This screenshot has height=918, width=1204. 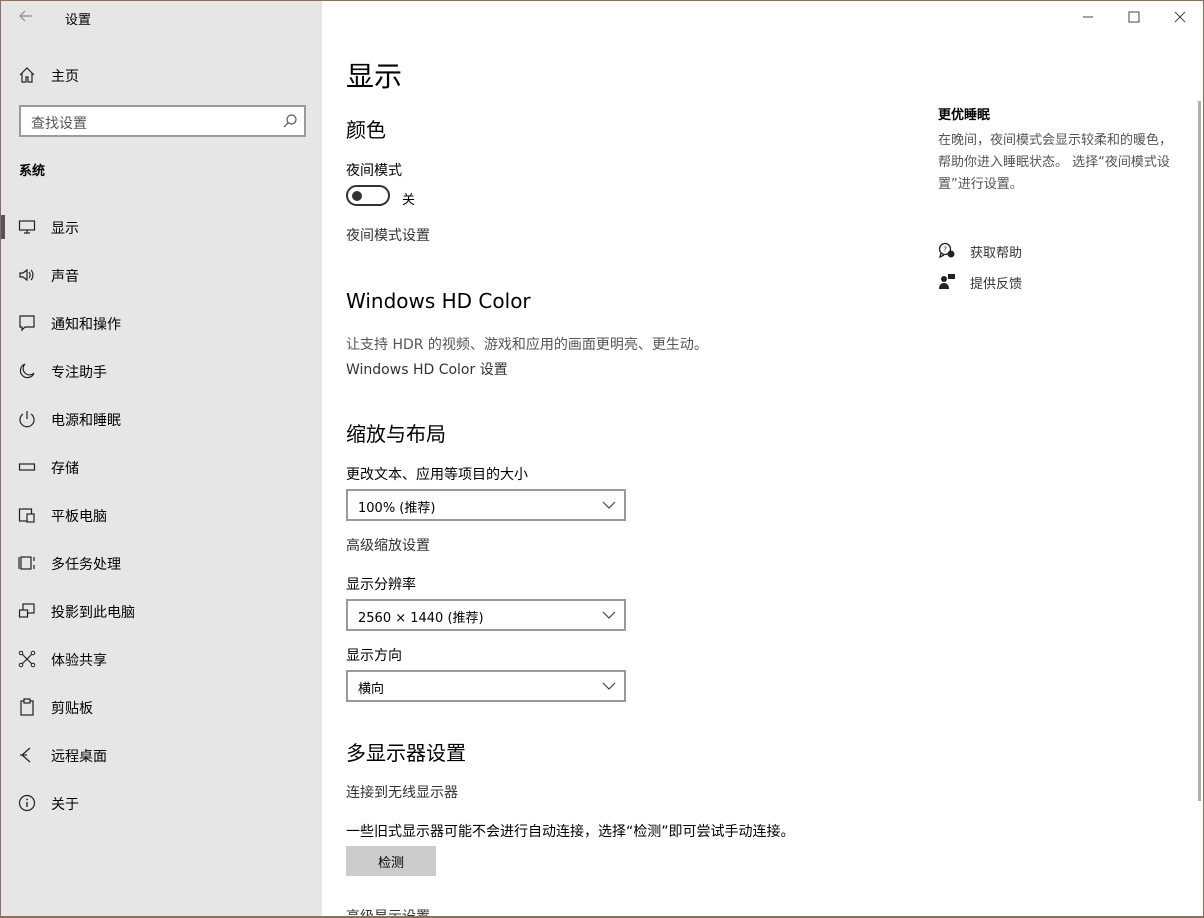 What do you see at coordinates (65, 229) in the screenshot?
I see `sidebar-item-label: 显示` at bounding box center [65, 229].